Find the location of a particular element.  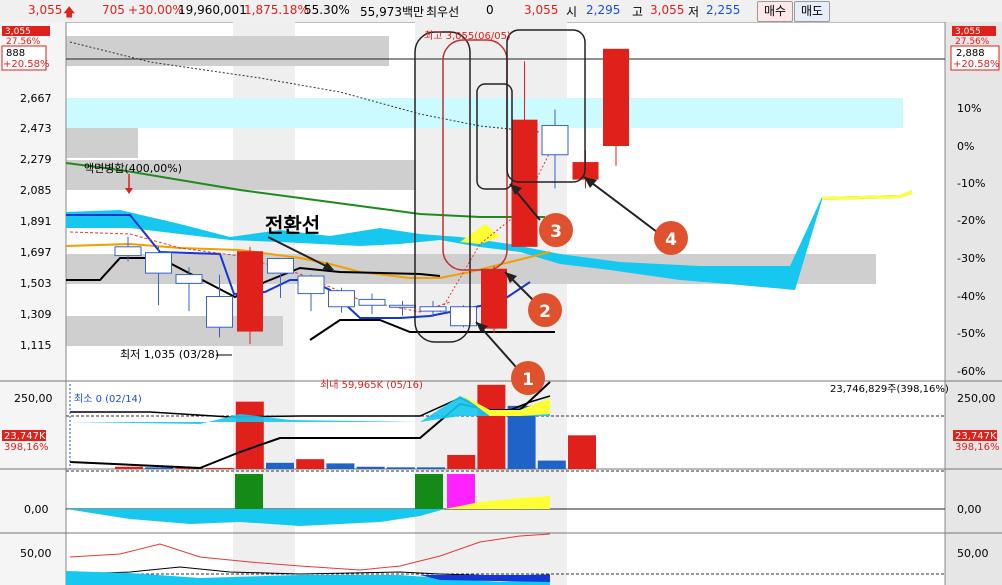

price-tick: 1,503 is located at coordinates (36, 283).